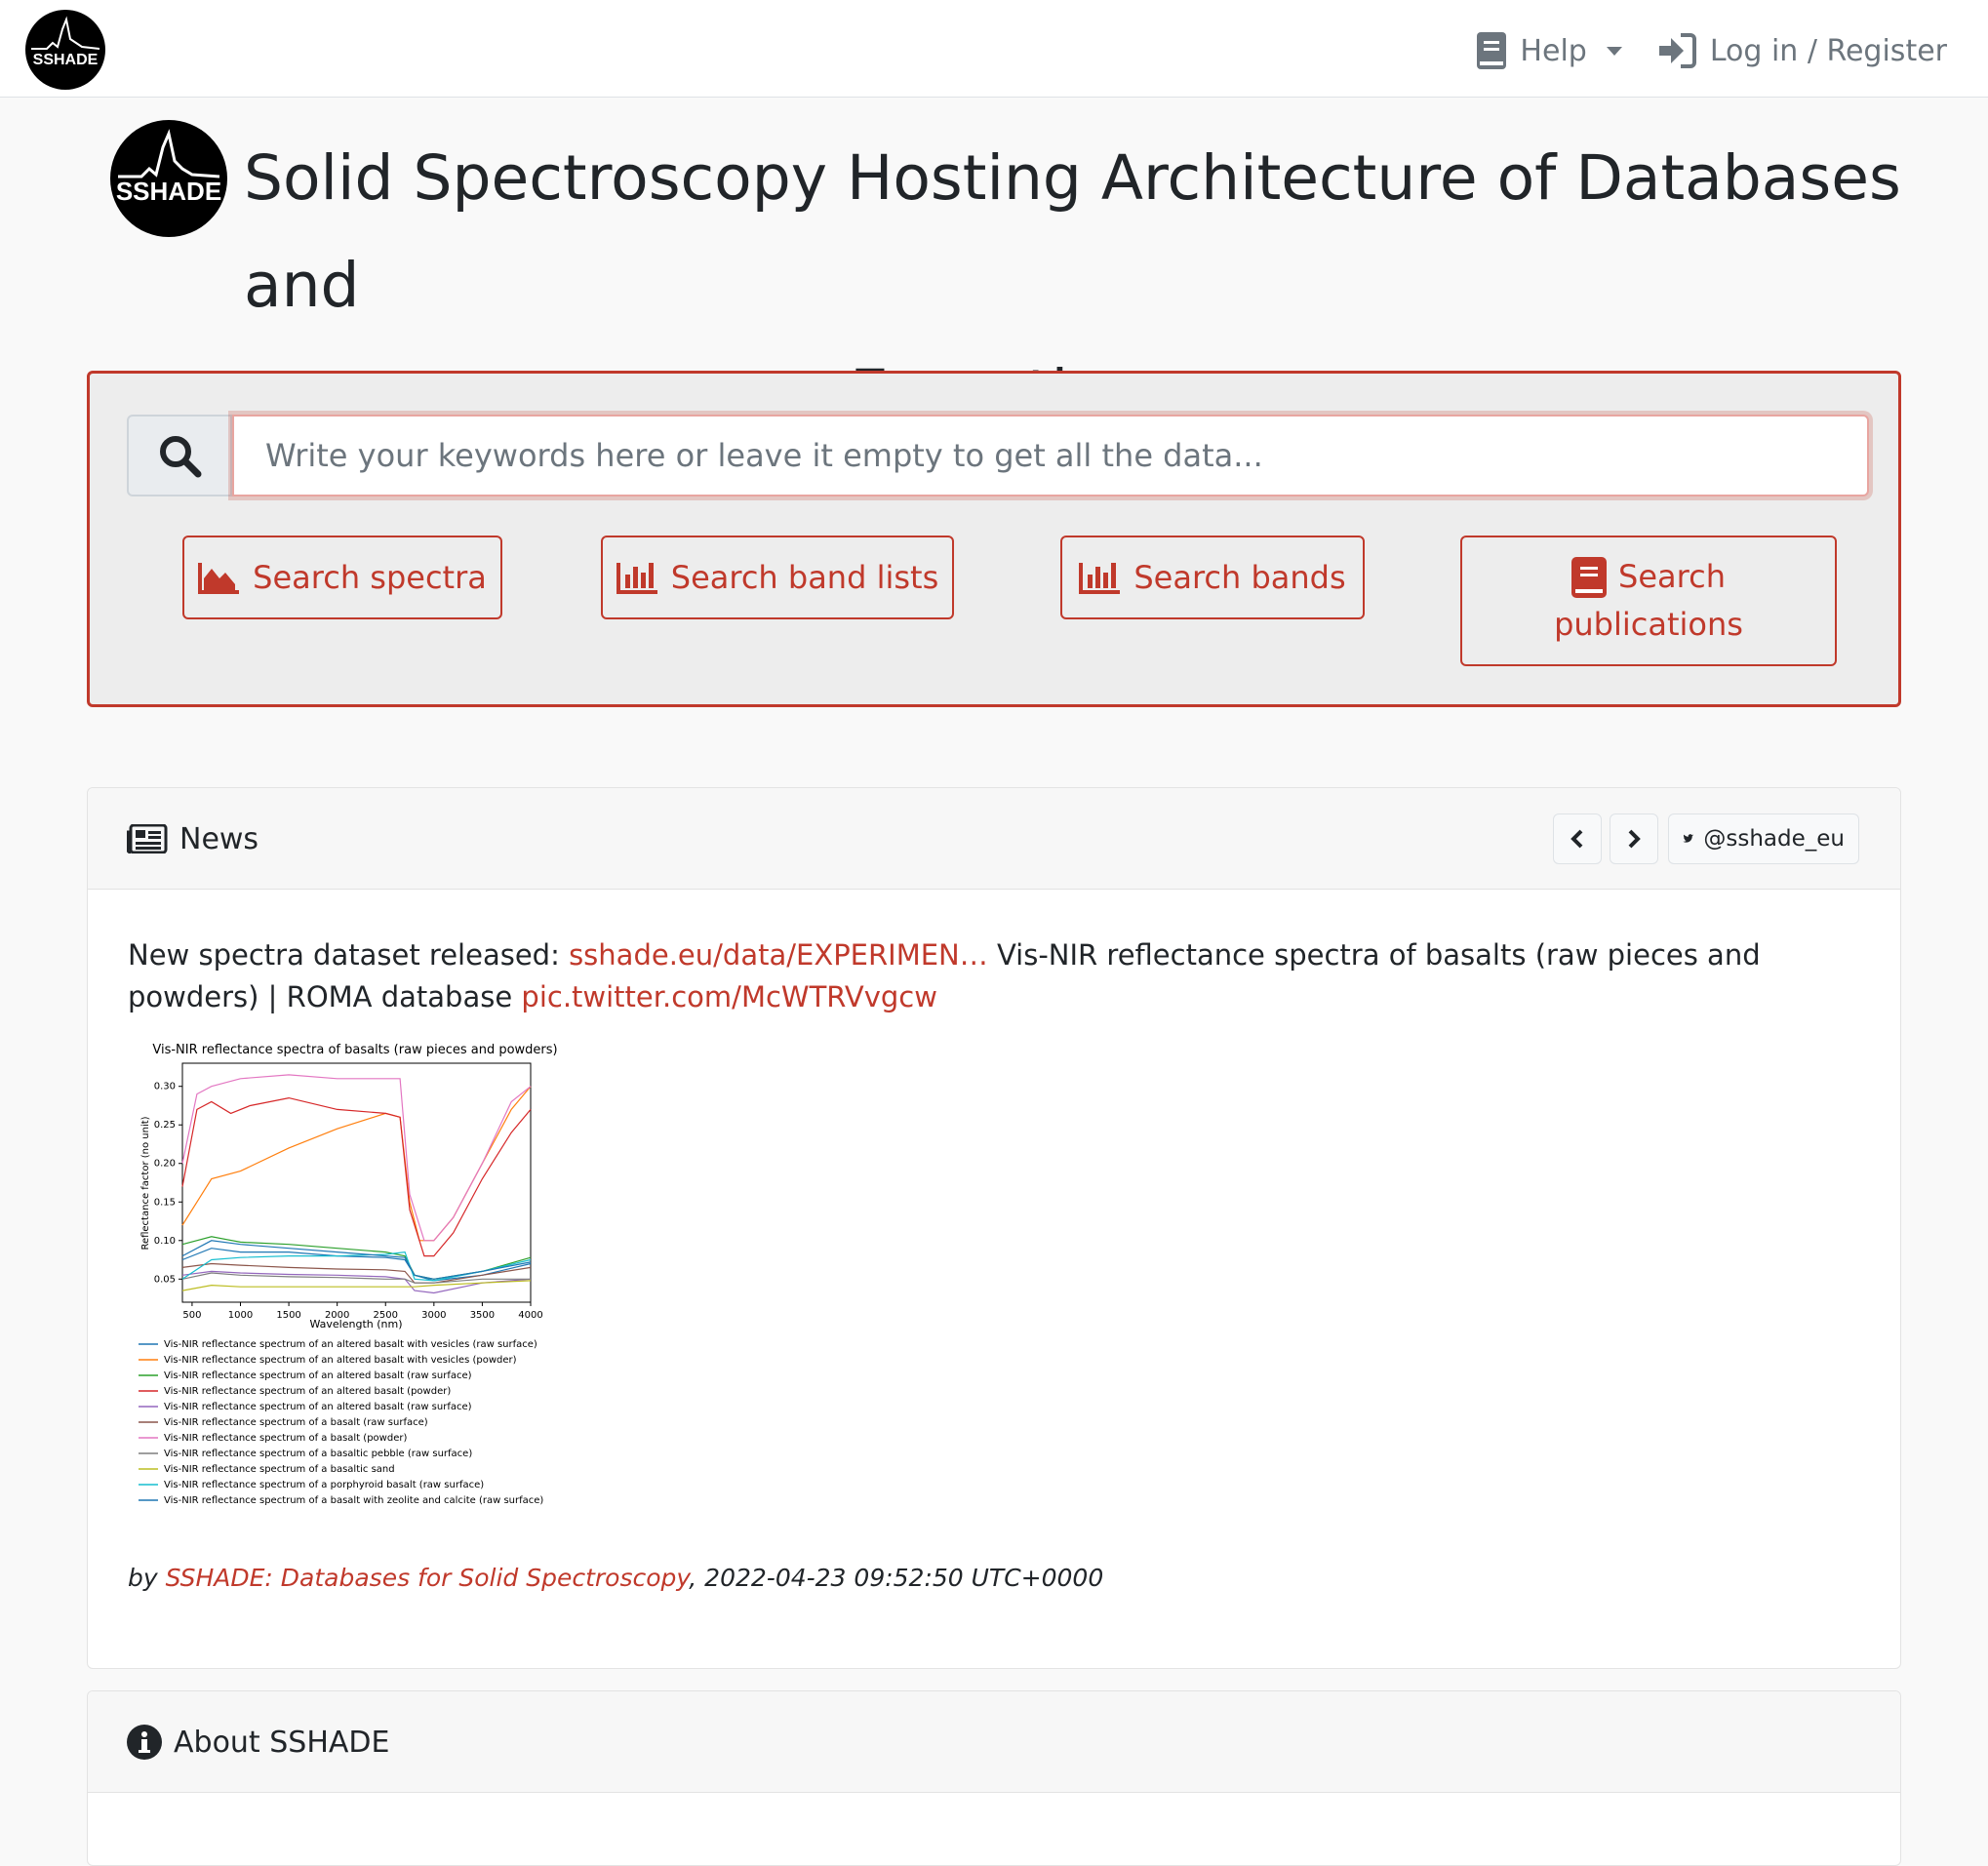 The image size is (1988, 1866). What do you see at coordinates (66, 60) in the screenshot?
I see `logo-text: SSHADE` at bounding box center [66, 60].